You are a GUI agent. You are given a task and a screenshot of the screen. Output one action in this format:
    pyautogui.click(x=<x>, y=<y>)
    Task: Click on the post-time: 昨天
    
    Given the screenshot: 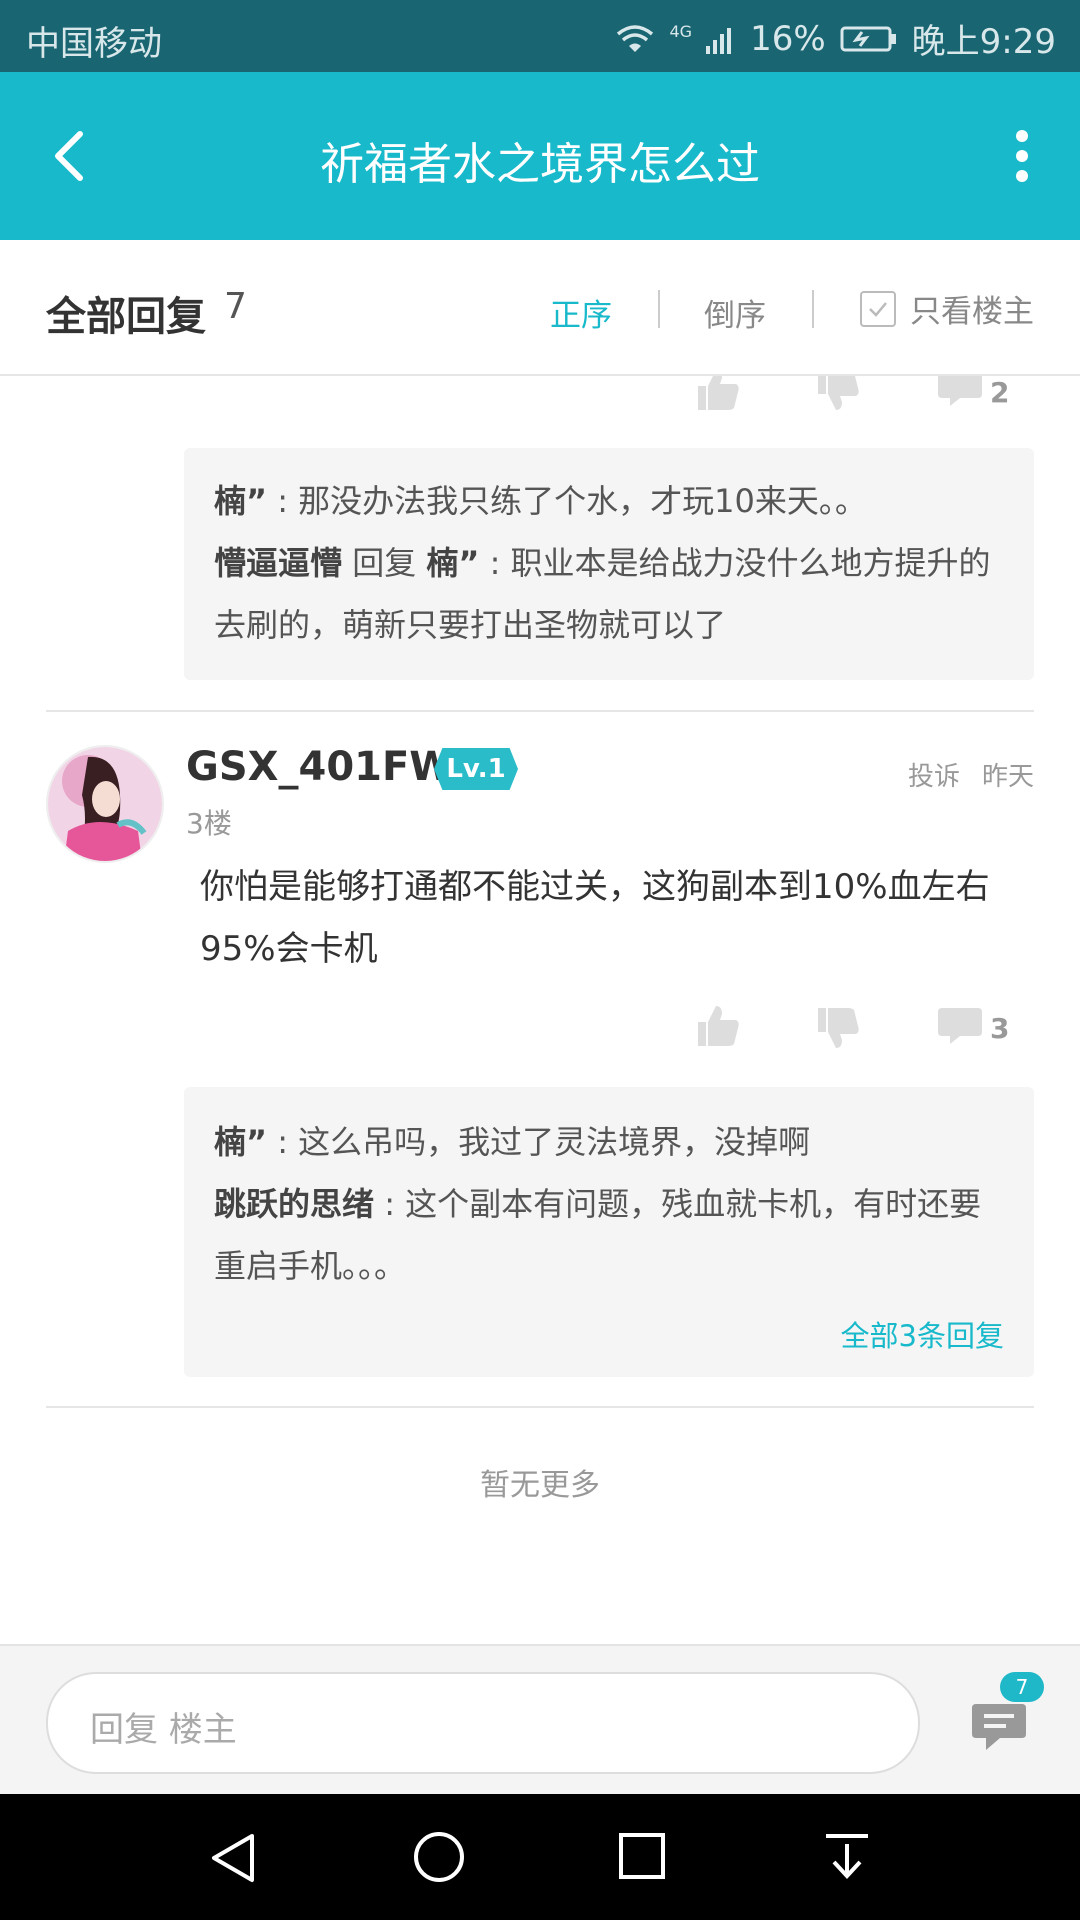 What is the action you would take?
    pyautogui.click(x=1007, y=777)
    